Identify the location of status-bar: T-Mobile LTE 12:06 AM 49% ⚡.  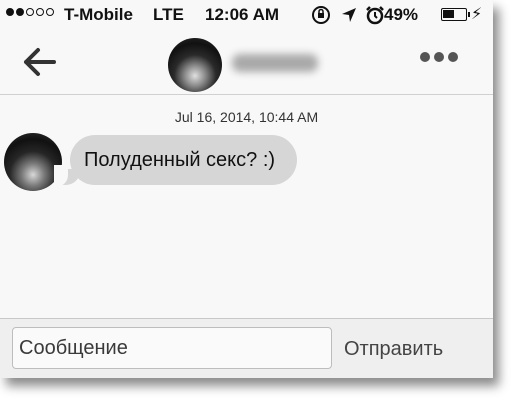
(246, 15).